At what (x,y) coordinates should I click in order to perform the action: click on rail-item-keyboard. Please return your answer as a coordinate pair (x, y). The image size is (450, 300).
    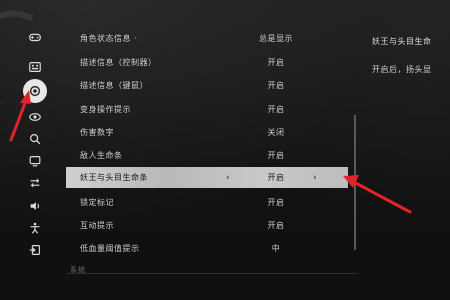
    Looking at the image, I should click on (35, 67).